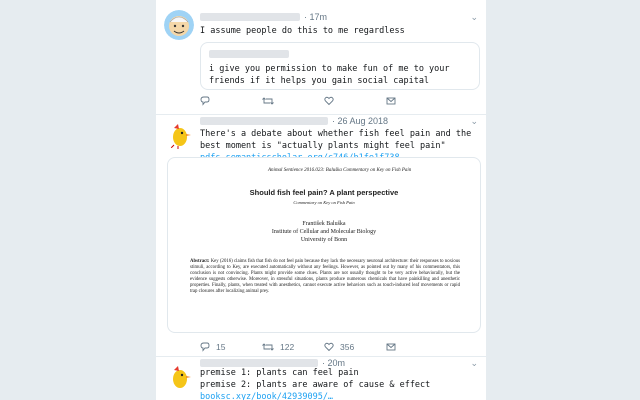 This screenshot has height=400, width=640. What do you see at coordinates (355, 101) in the screenshot?
I see `like-button` at bounding box center [355, 101].